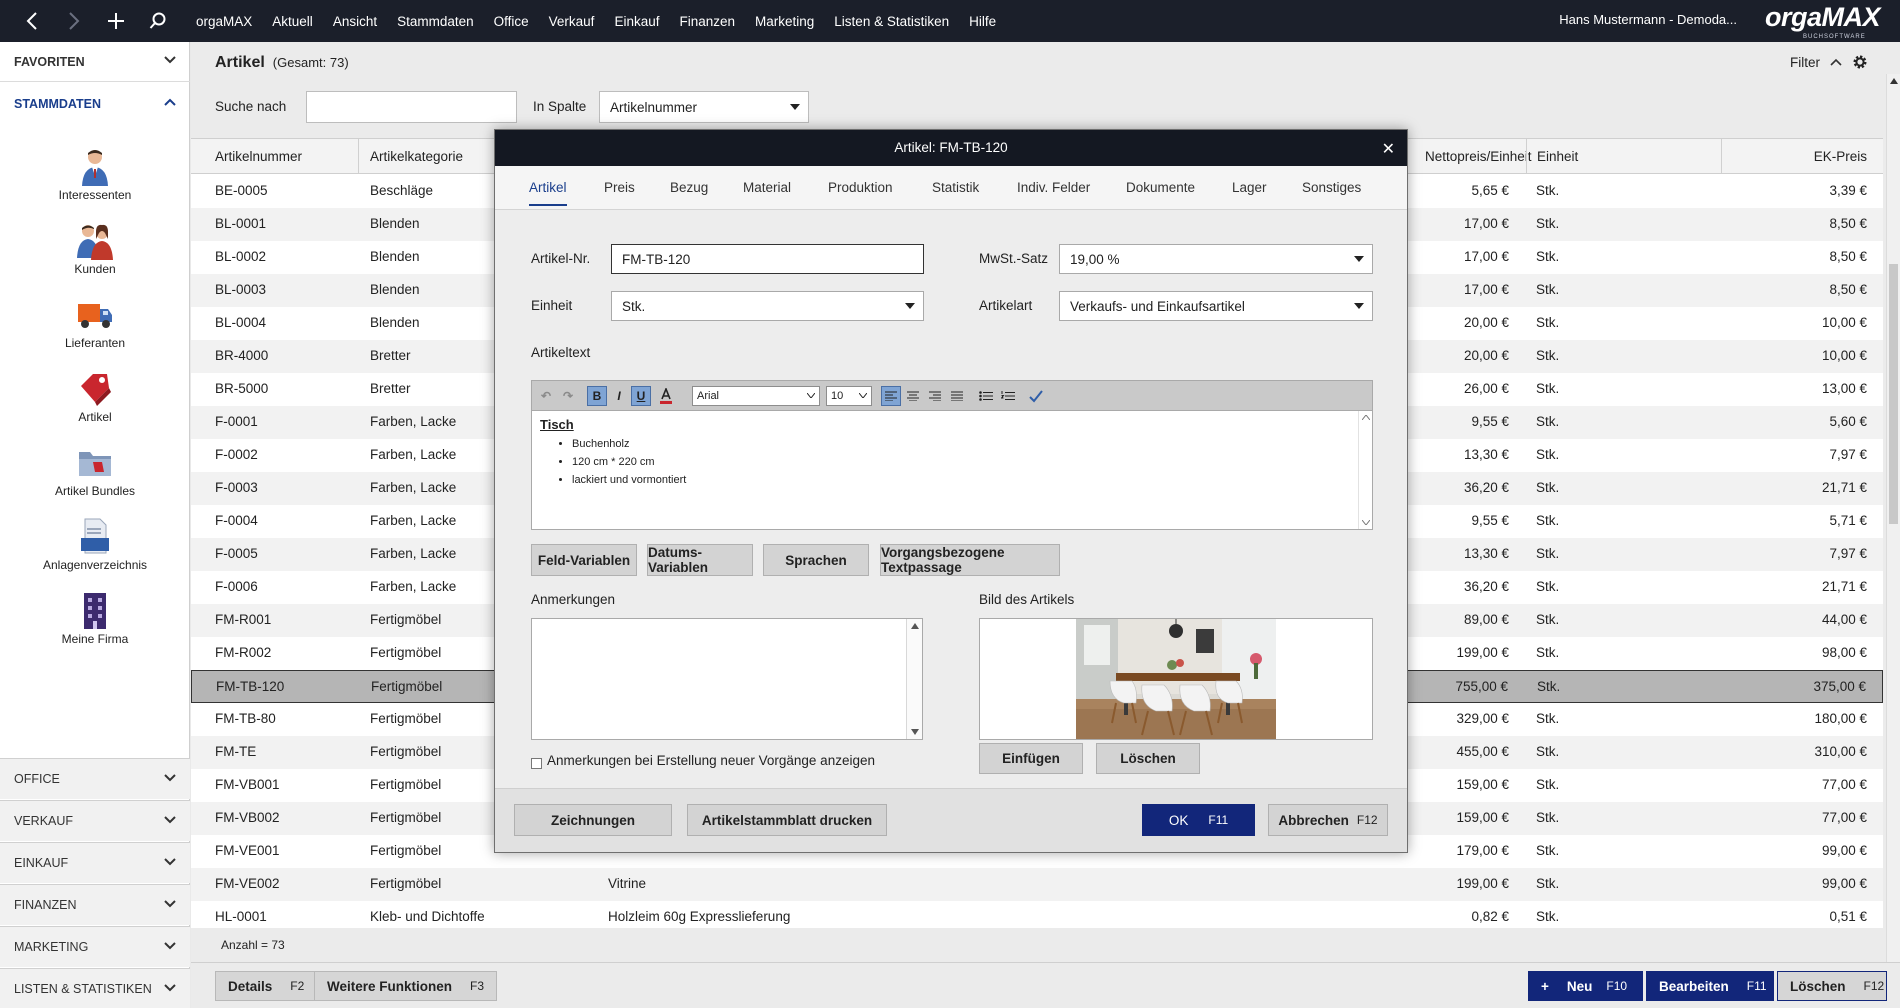 Image resolution: width=1900 pixels, height=1008 pixels. I want to click on sidebar-section-marketing: MARKETING, so click(95, 946).